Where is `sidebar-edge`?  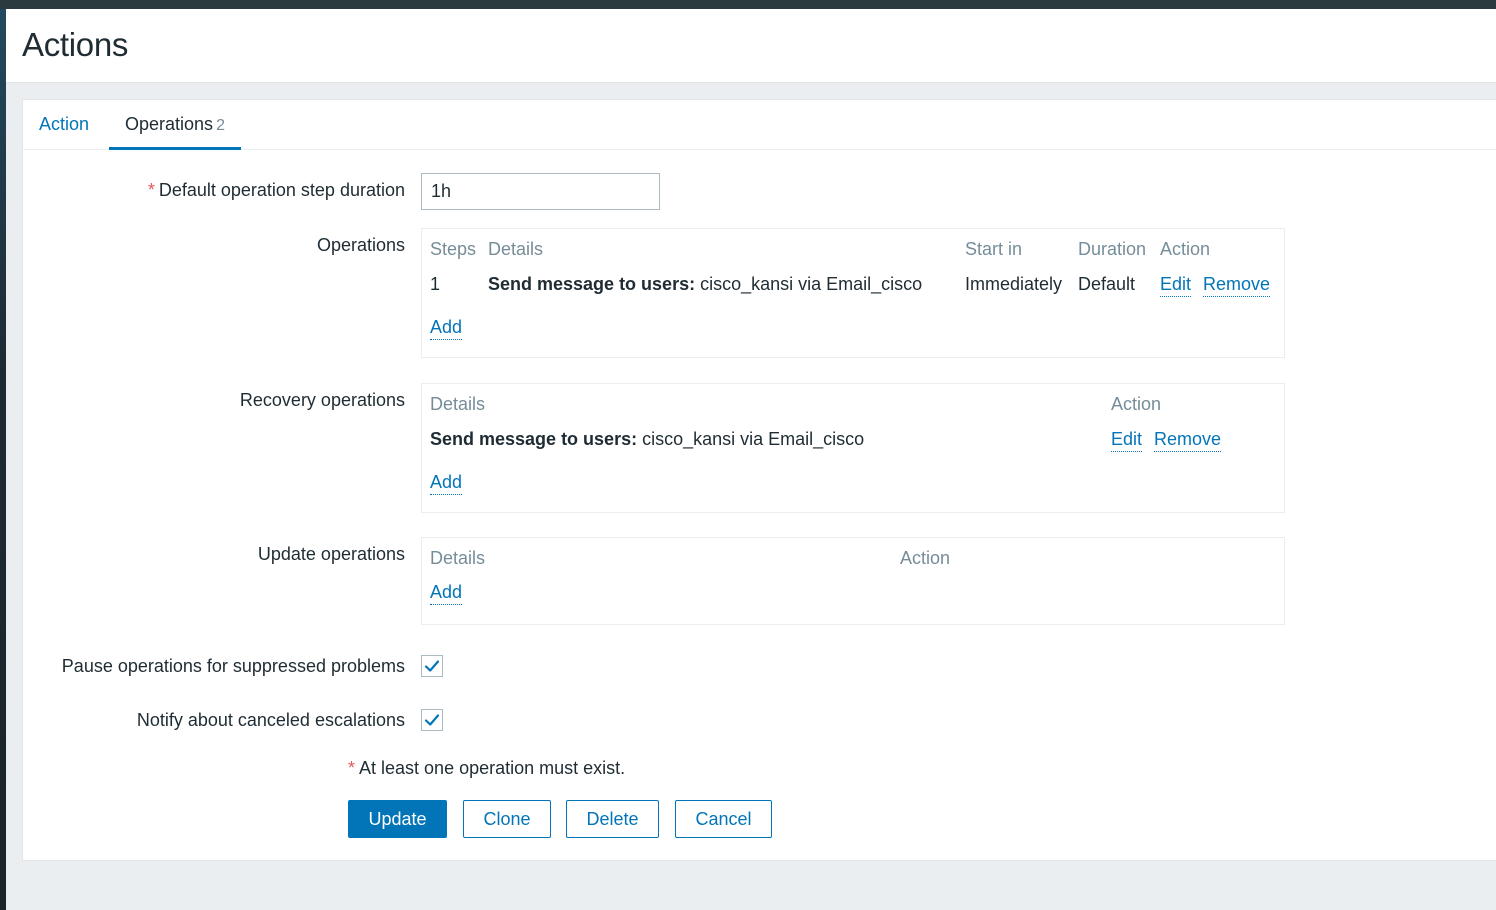
sidebar-edge is located at coordinates (3, 459).